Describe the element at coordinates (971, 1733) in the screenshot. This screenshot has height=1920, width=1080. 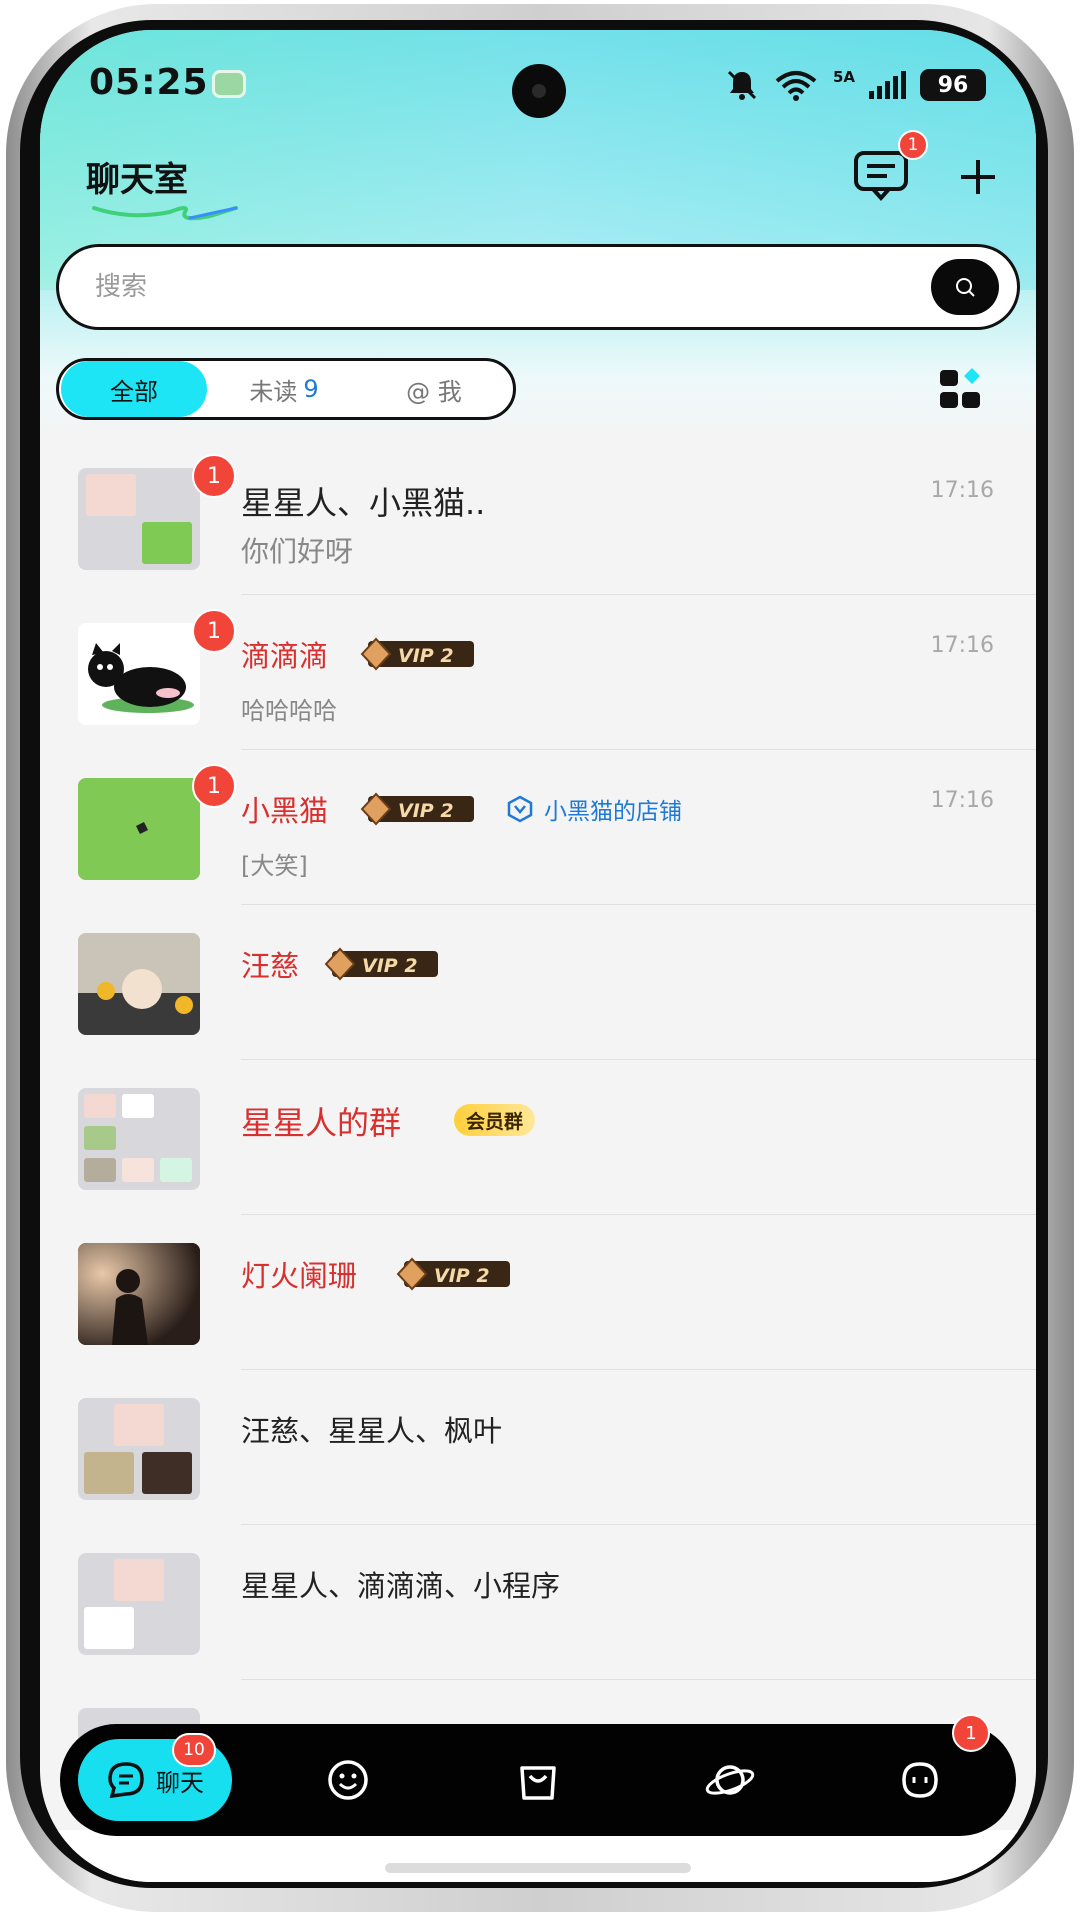
I see `nav-profile-badge: 1` at that location.